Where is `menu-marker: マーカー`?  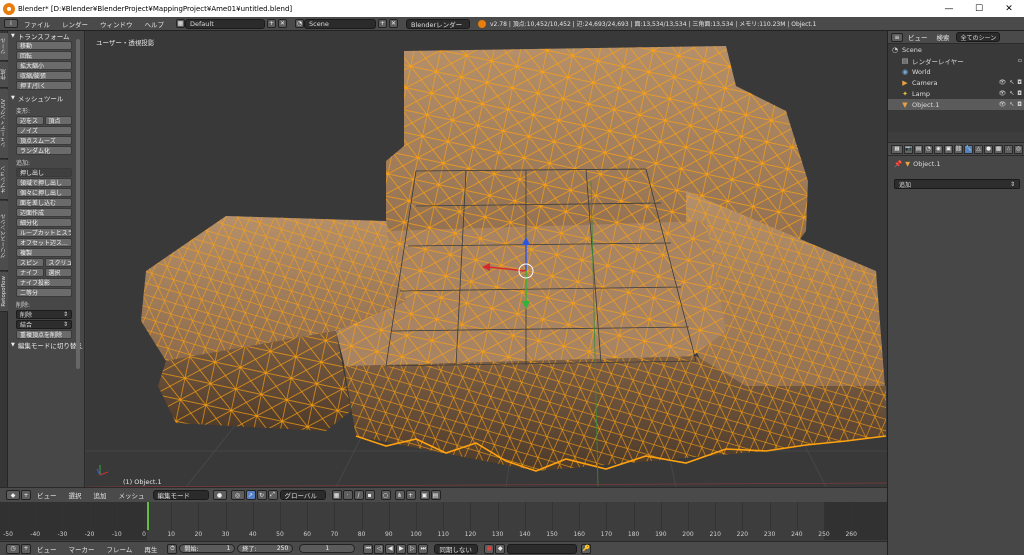
menu-marker: マーカー is located at coordinates (82, 549).